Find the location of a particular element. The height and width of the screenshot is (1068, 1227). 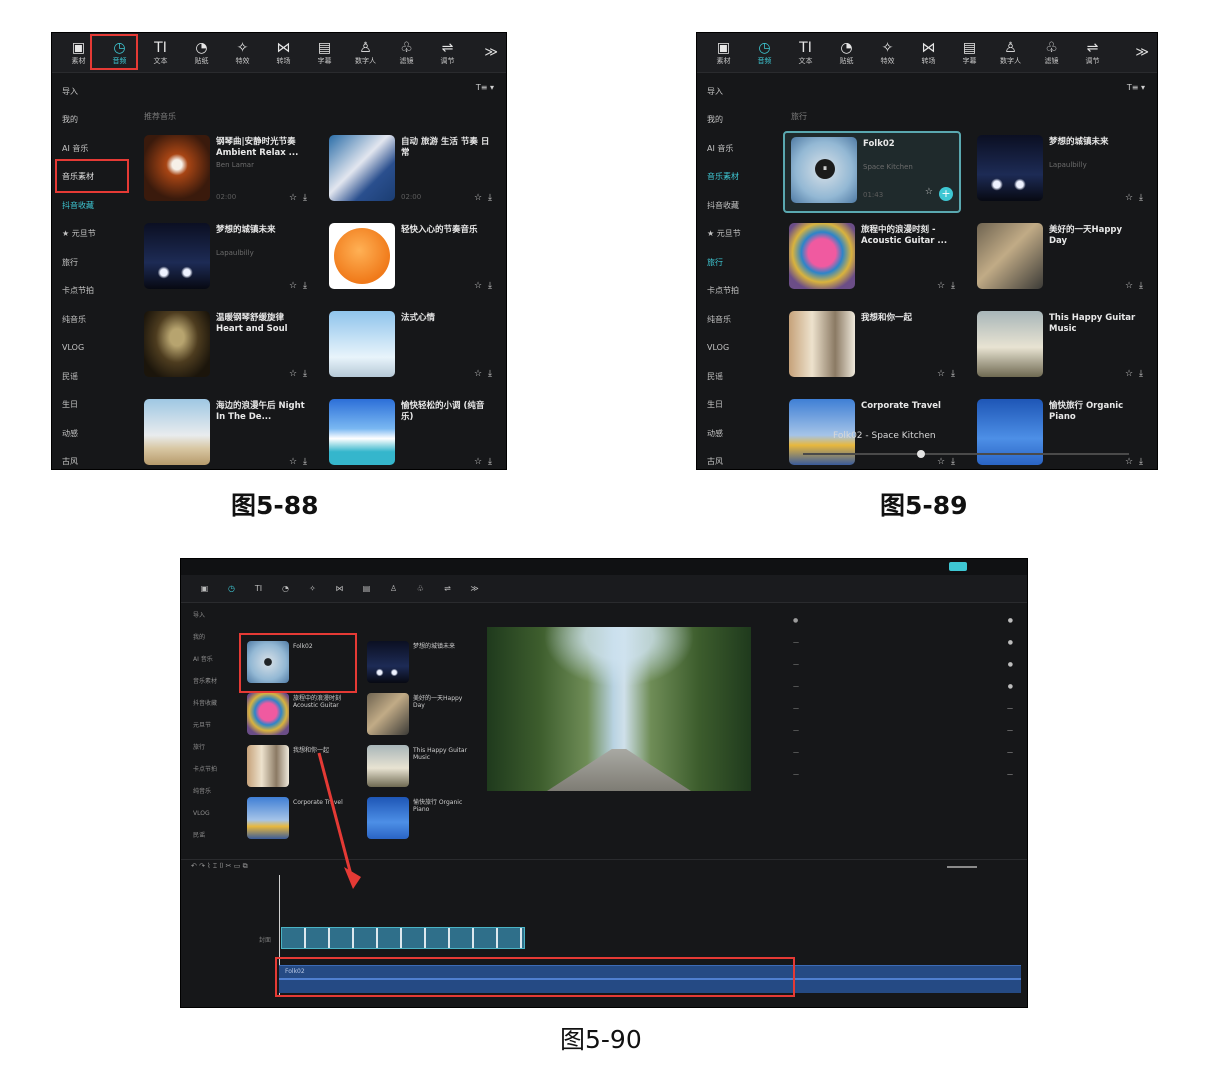

song-card: 法式心情 ☆ ⤓ is located at coordinates (410, 348).